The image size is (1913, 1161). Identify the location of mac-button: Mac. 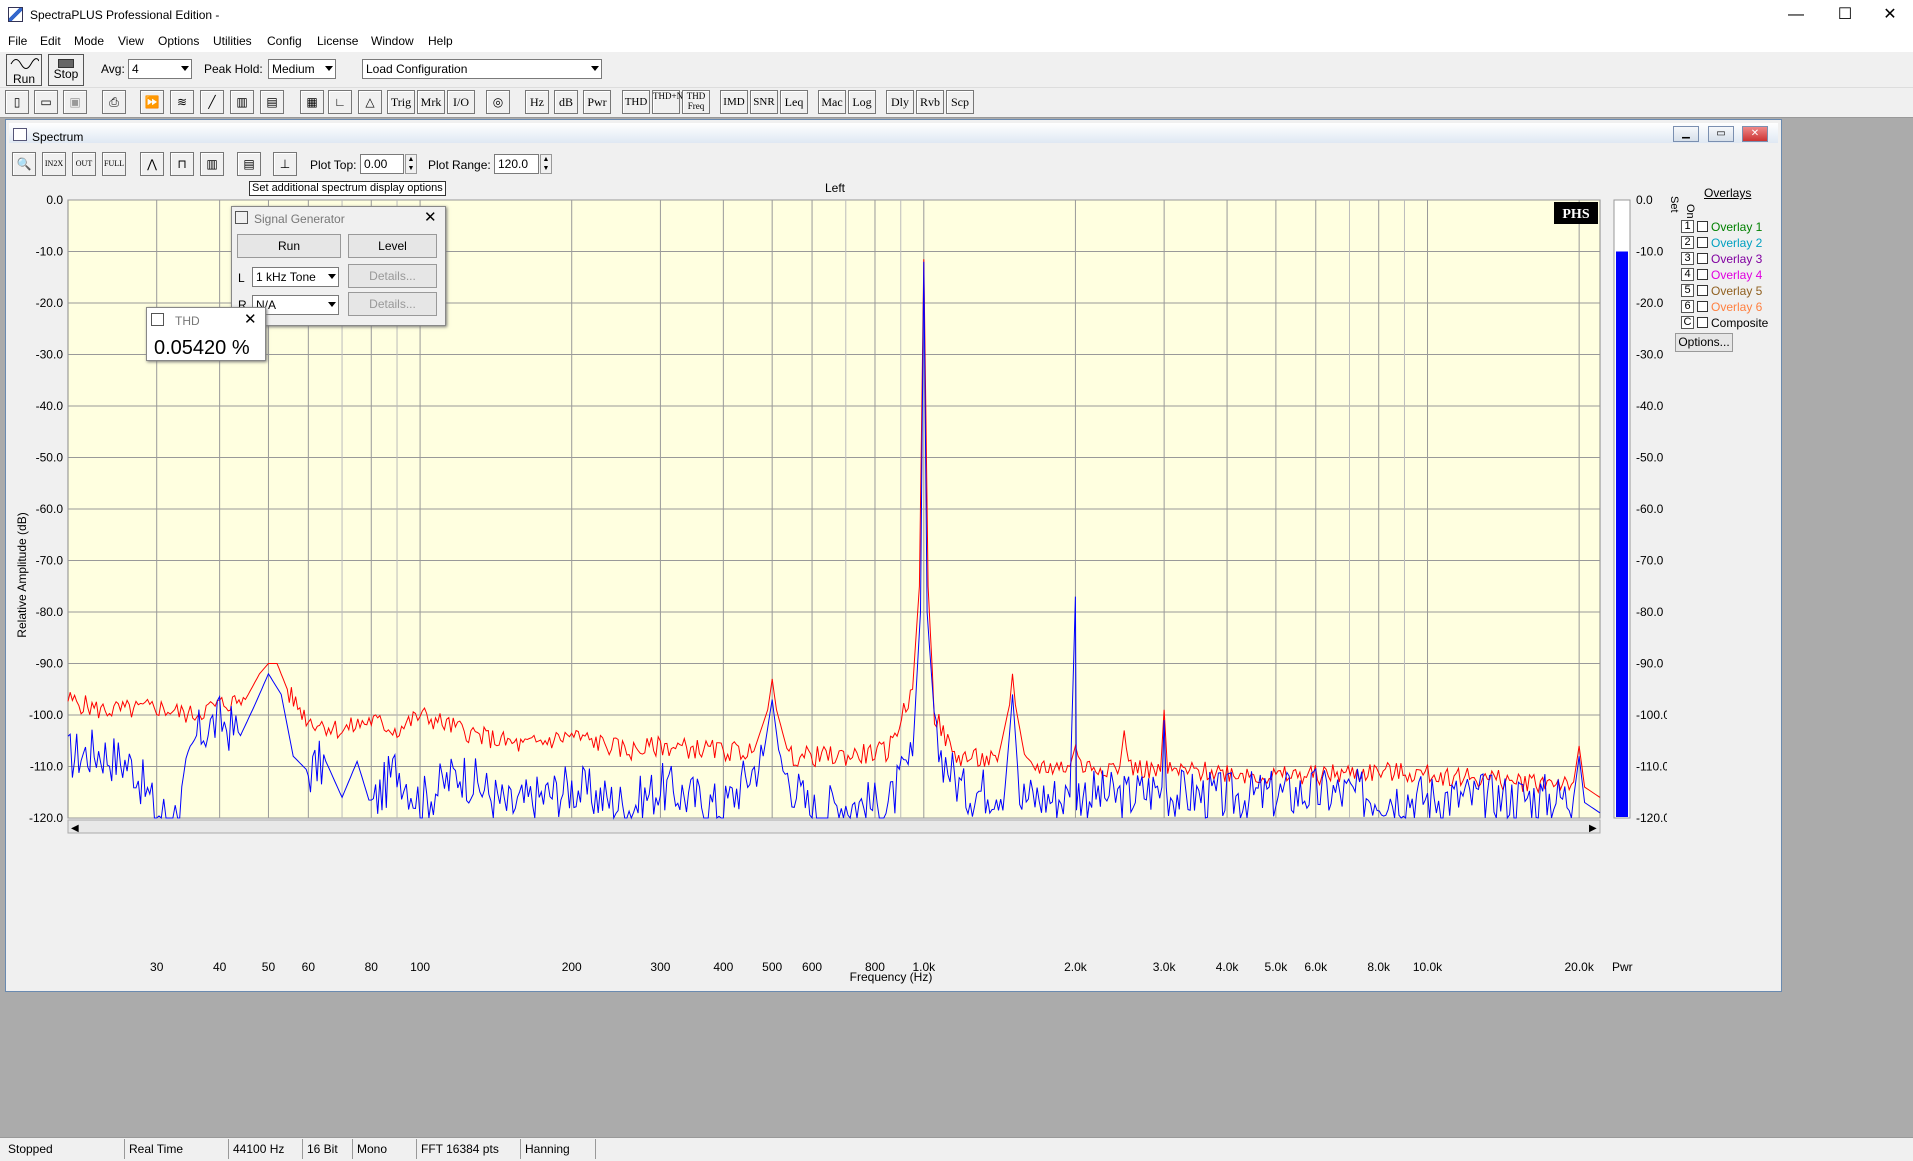
(832, 102).